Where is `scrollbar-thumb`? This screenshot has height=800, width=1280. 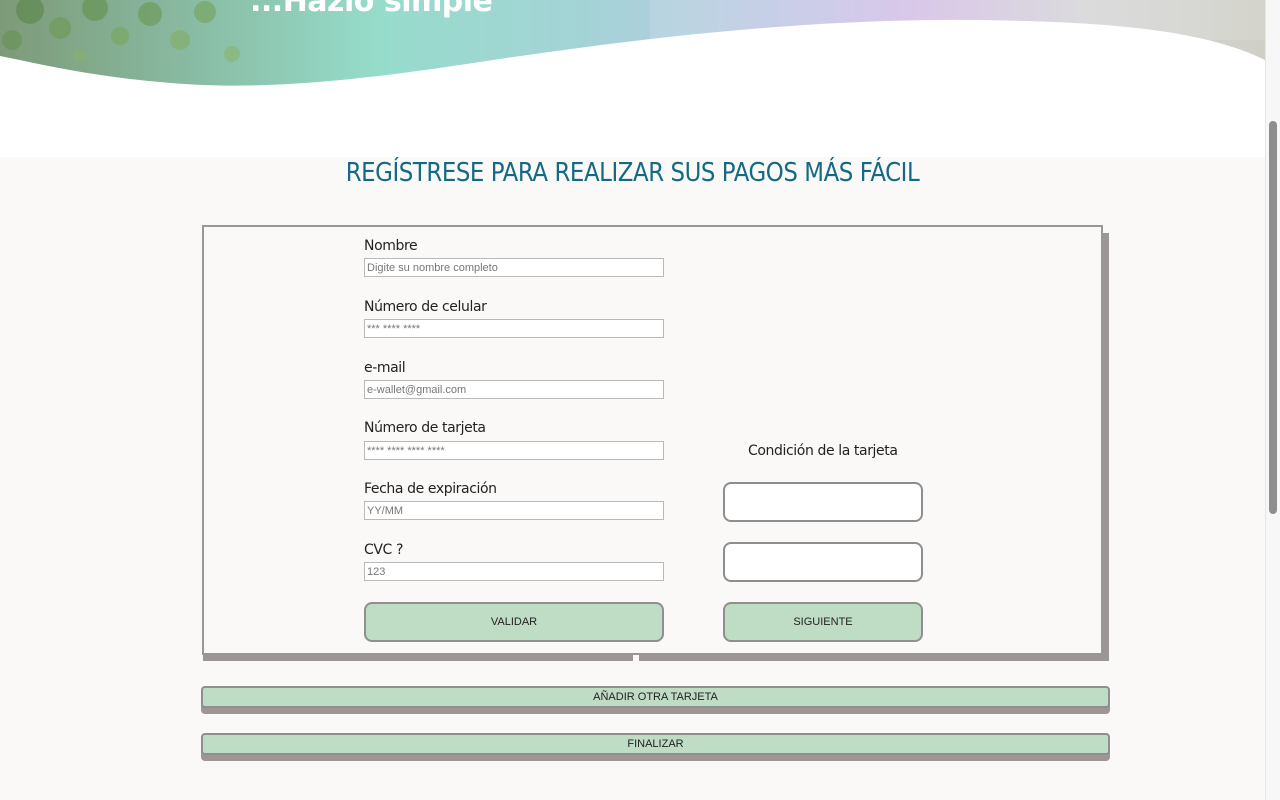
scrollbar-thumb is located at coordinates (1273, 317).